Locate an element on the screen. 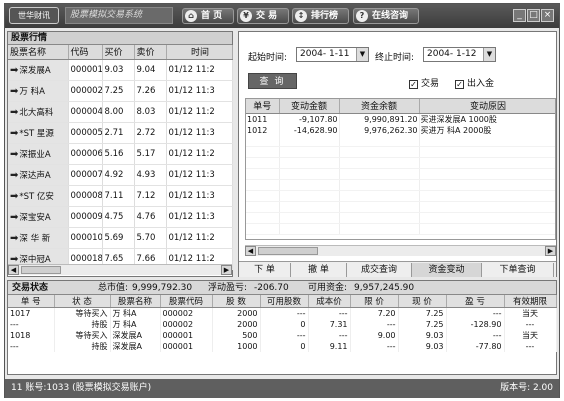 This screenshot has width=564, height=401. tab-place-order: 下 单 is located at coordinates (265, 270).